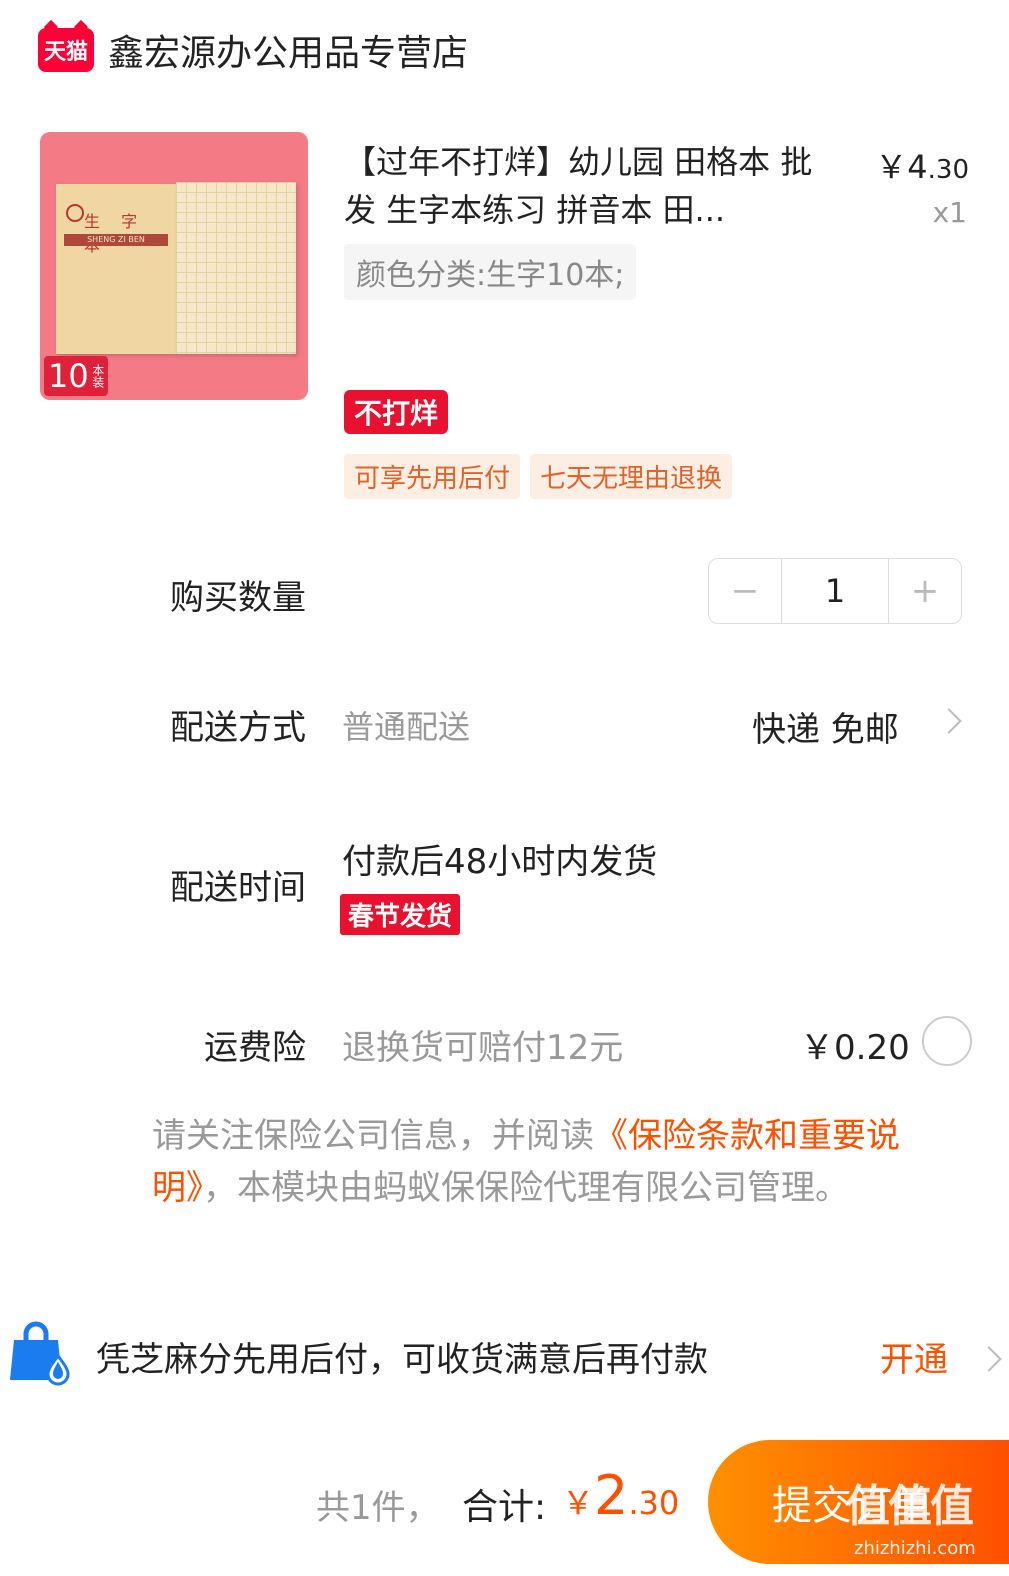 The image size is (1009, 1576). Describe the element at coordinates (432, 476) in the screenshot. I see `service-tag: 可享先用后付` at that location.